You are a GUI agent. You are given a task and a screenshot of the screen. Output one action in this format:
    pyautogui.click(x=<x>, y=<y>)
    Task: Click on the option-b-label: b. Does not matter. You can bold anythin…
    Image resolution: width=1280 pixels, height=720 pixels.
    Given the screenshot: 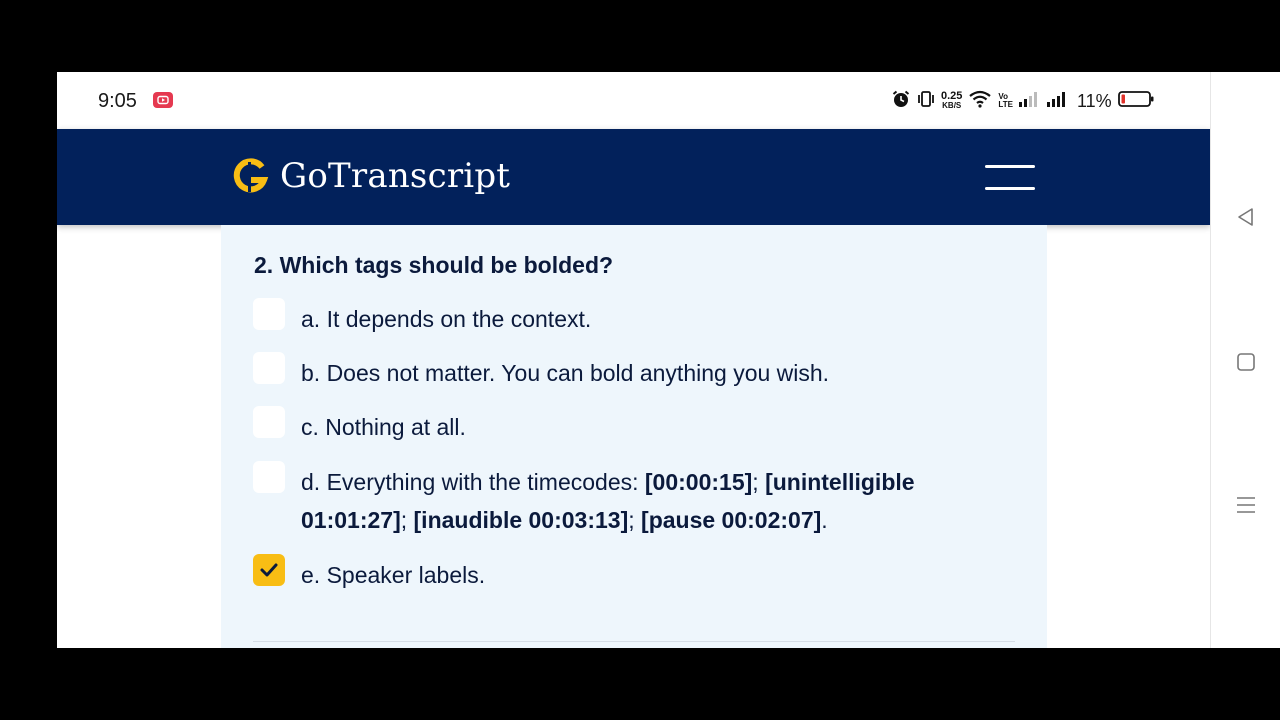 What is the action you would take?
    pyautogui.click(x=565, y=373)
    